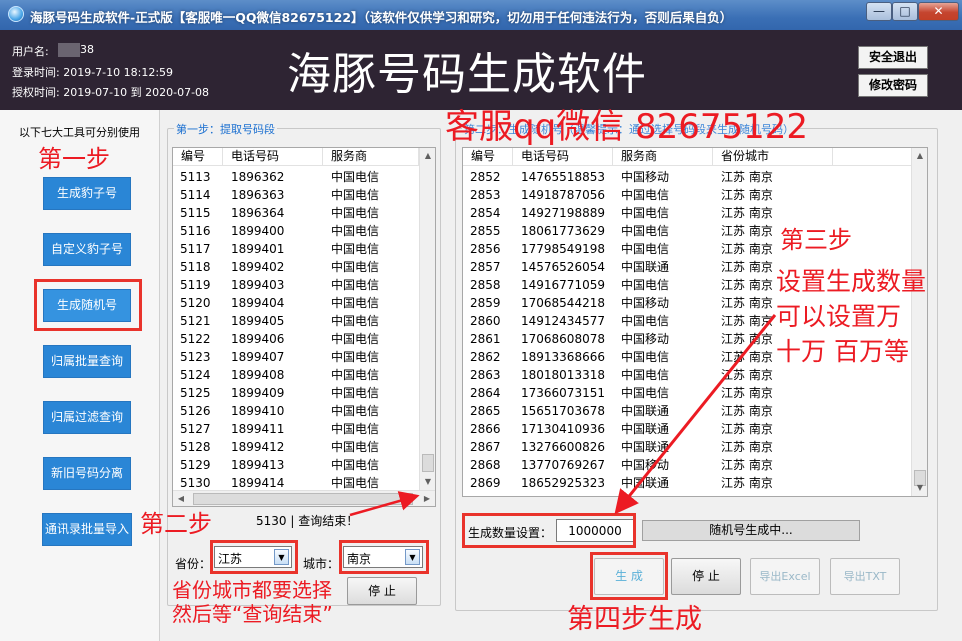  What do you see at coordinates (563, 303) in the screenshot?
I see `table-cell: 17068544218` at bounding box center [563, 303].